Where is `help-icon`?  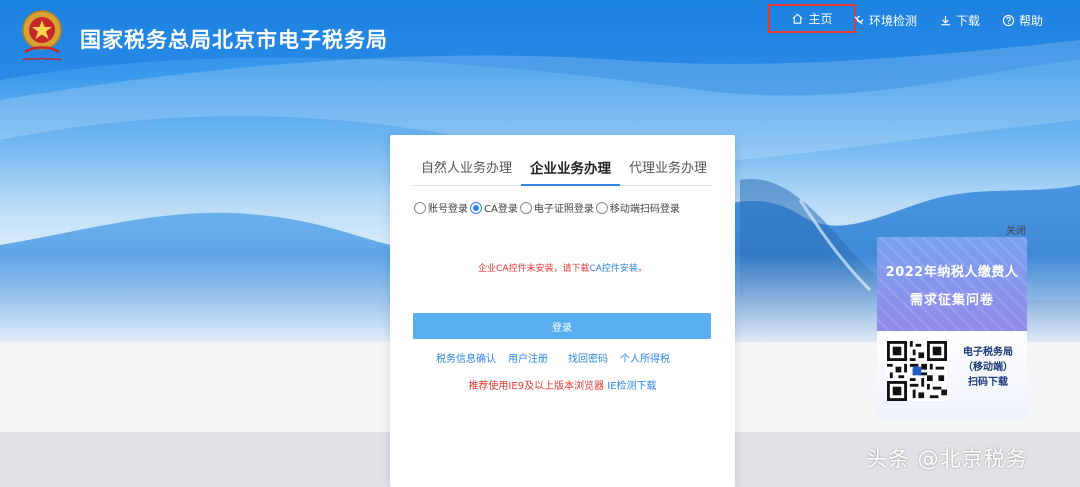
help-icon is located at coordinates (1008, 20).